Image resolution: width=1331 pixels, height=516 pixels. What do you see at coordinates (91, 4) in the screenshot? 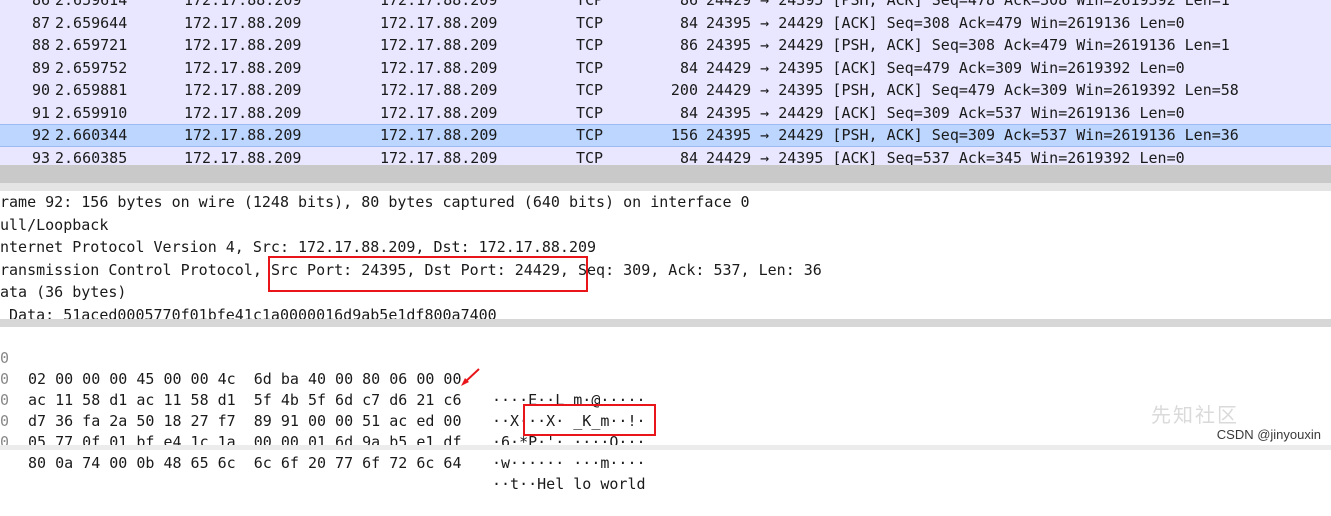
I see `packet-time: 2.659614` at bounding box center [91, 4].